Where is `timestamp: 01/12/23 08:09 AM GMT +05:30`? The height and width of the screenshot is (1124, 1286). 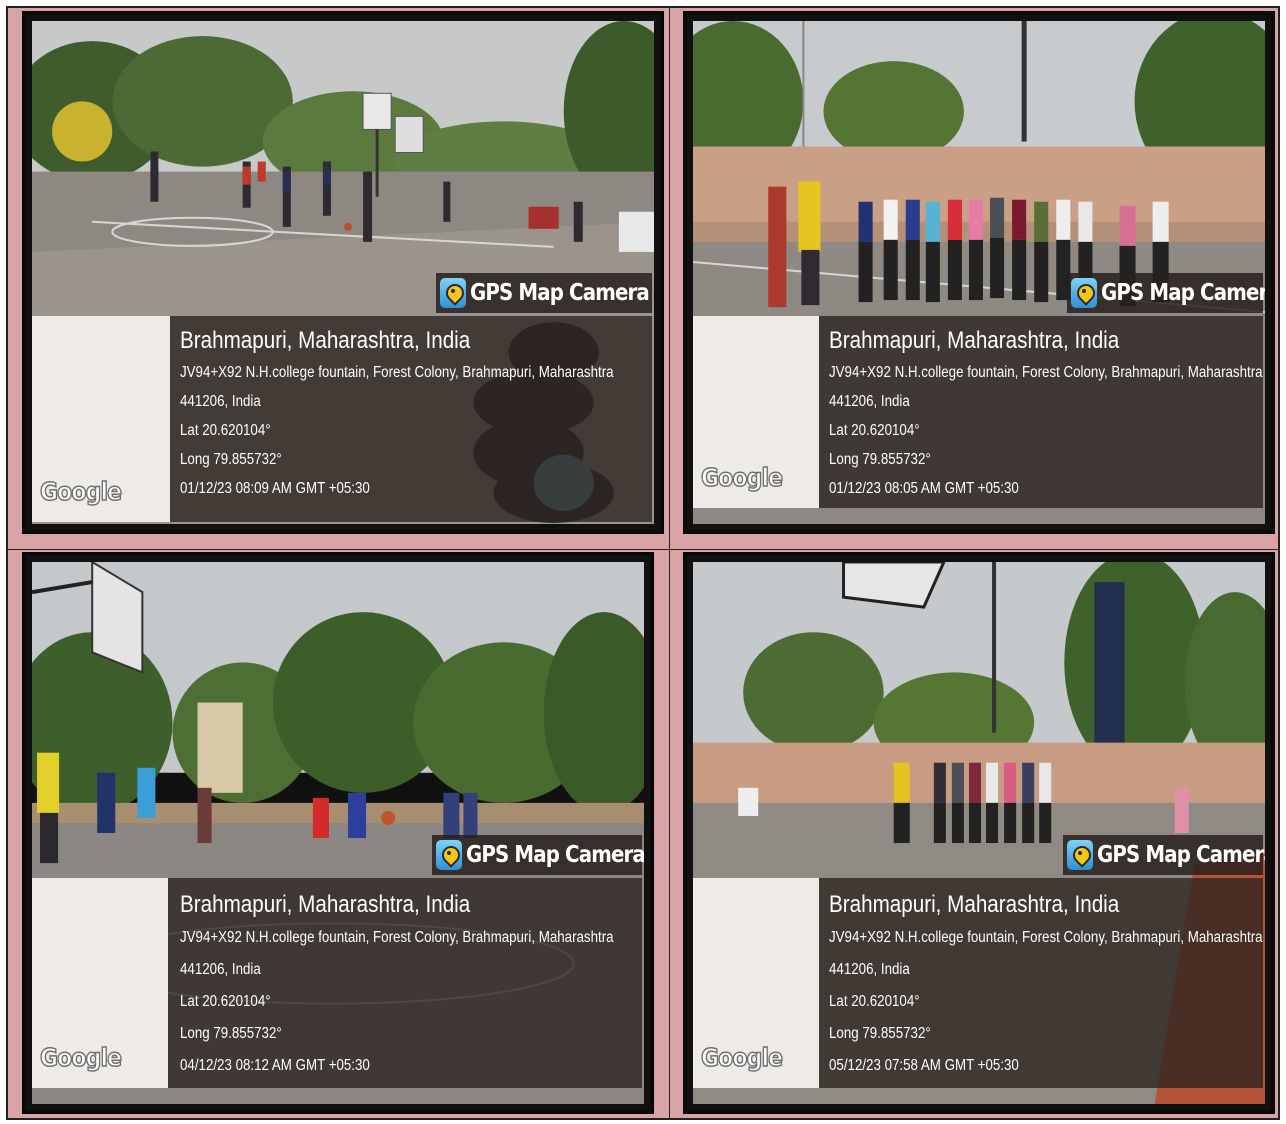 timestamp: 01/12/23 08:09 AM GMT +05:30 is located at coordinates (275, 488).